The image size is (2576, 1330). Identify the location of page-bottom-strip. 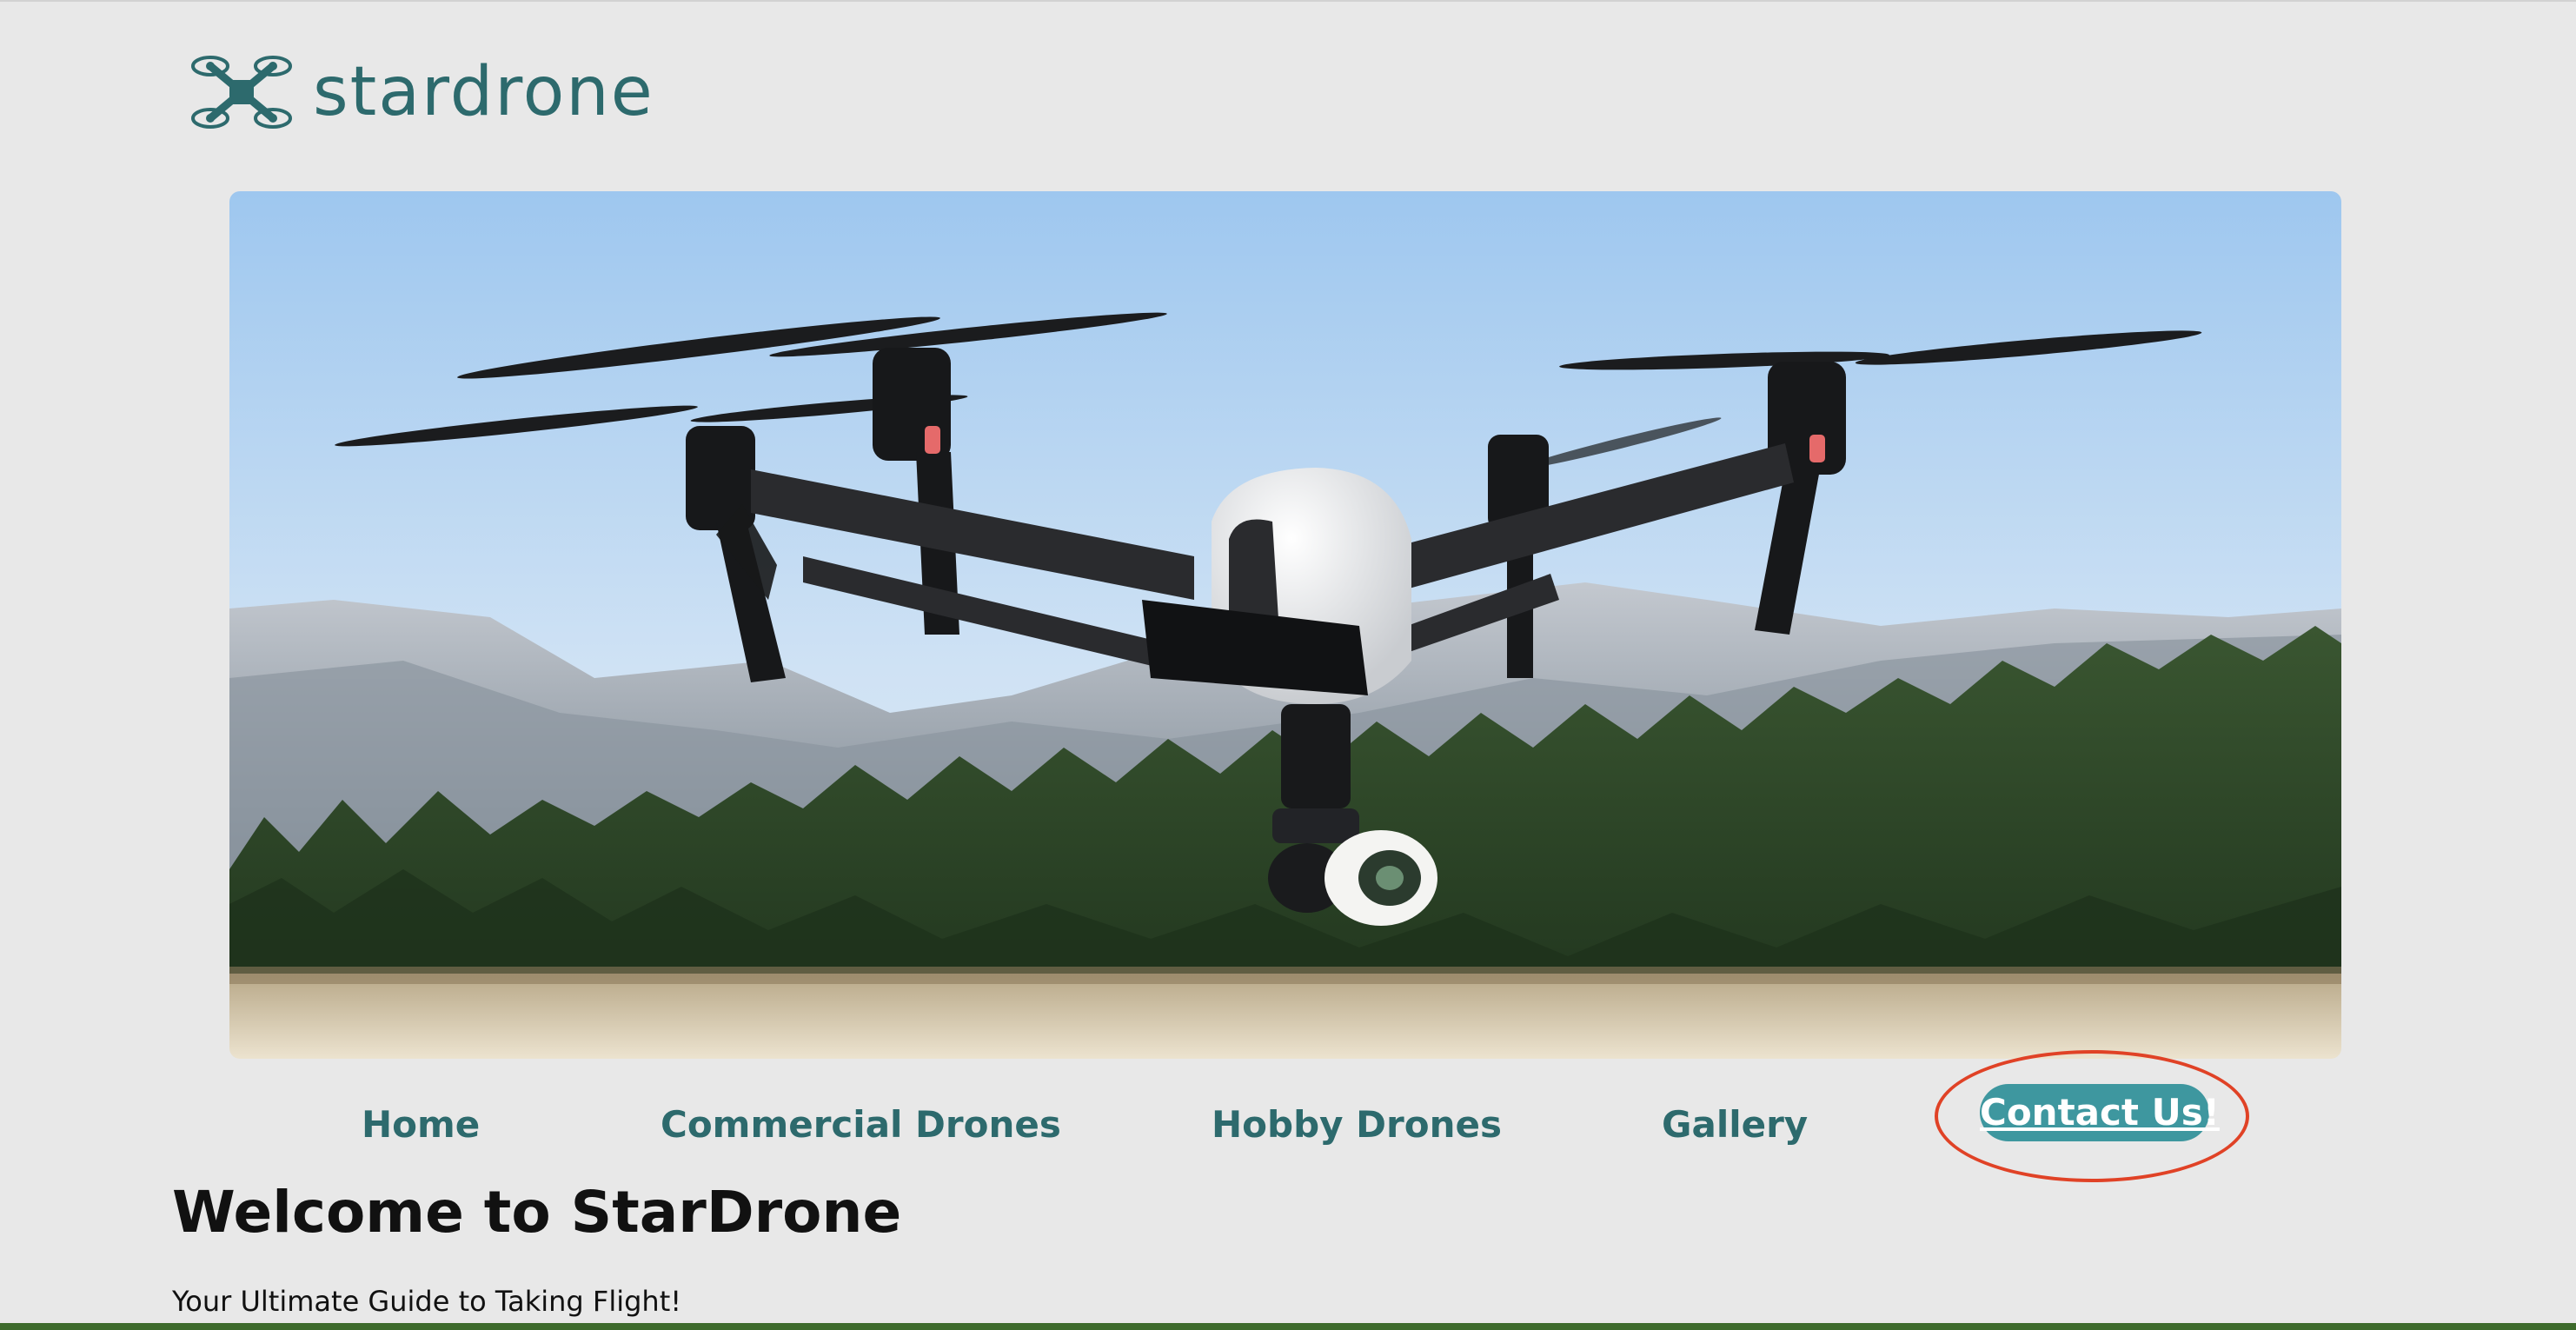
(1288, 1326).